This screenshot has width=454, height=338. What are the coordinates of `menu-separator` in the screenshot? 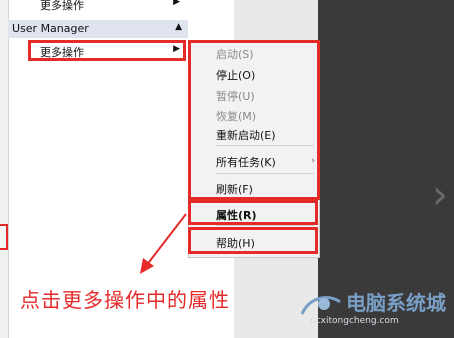 It's located at (265, 225).